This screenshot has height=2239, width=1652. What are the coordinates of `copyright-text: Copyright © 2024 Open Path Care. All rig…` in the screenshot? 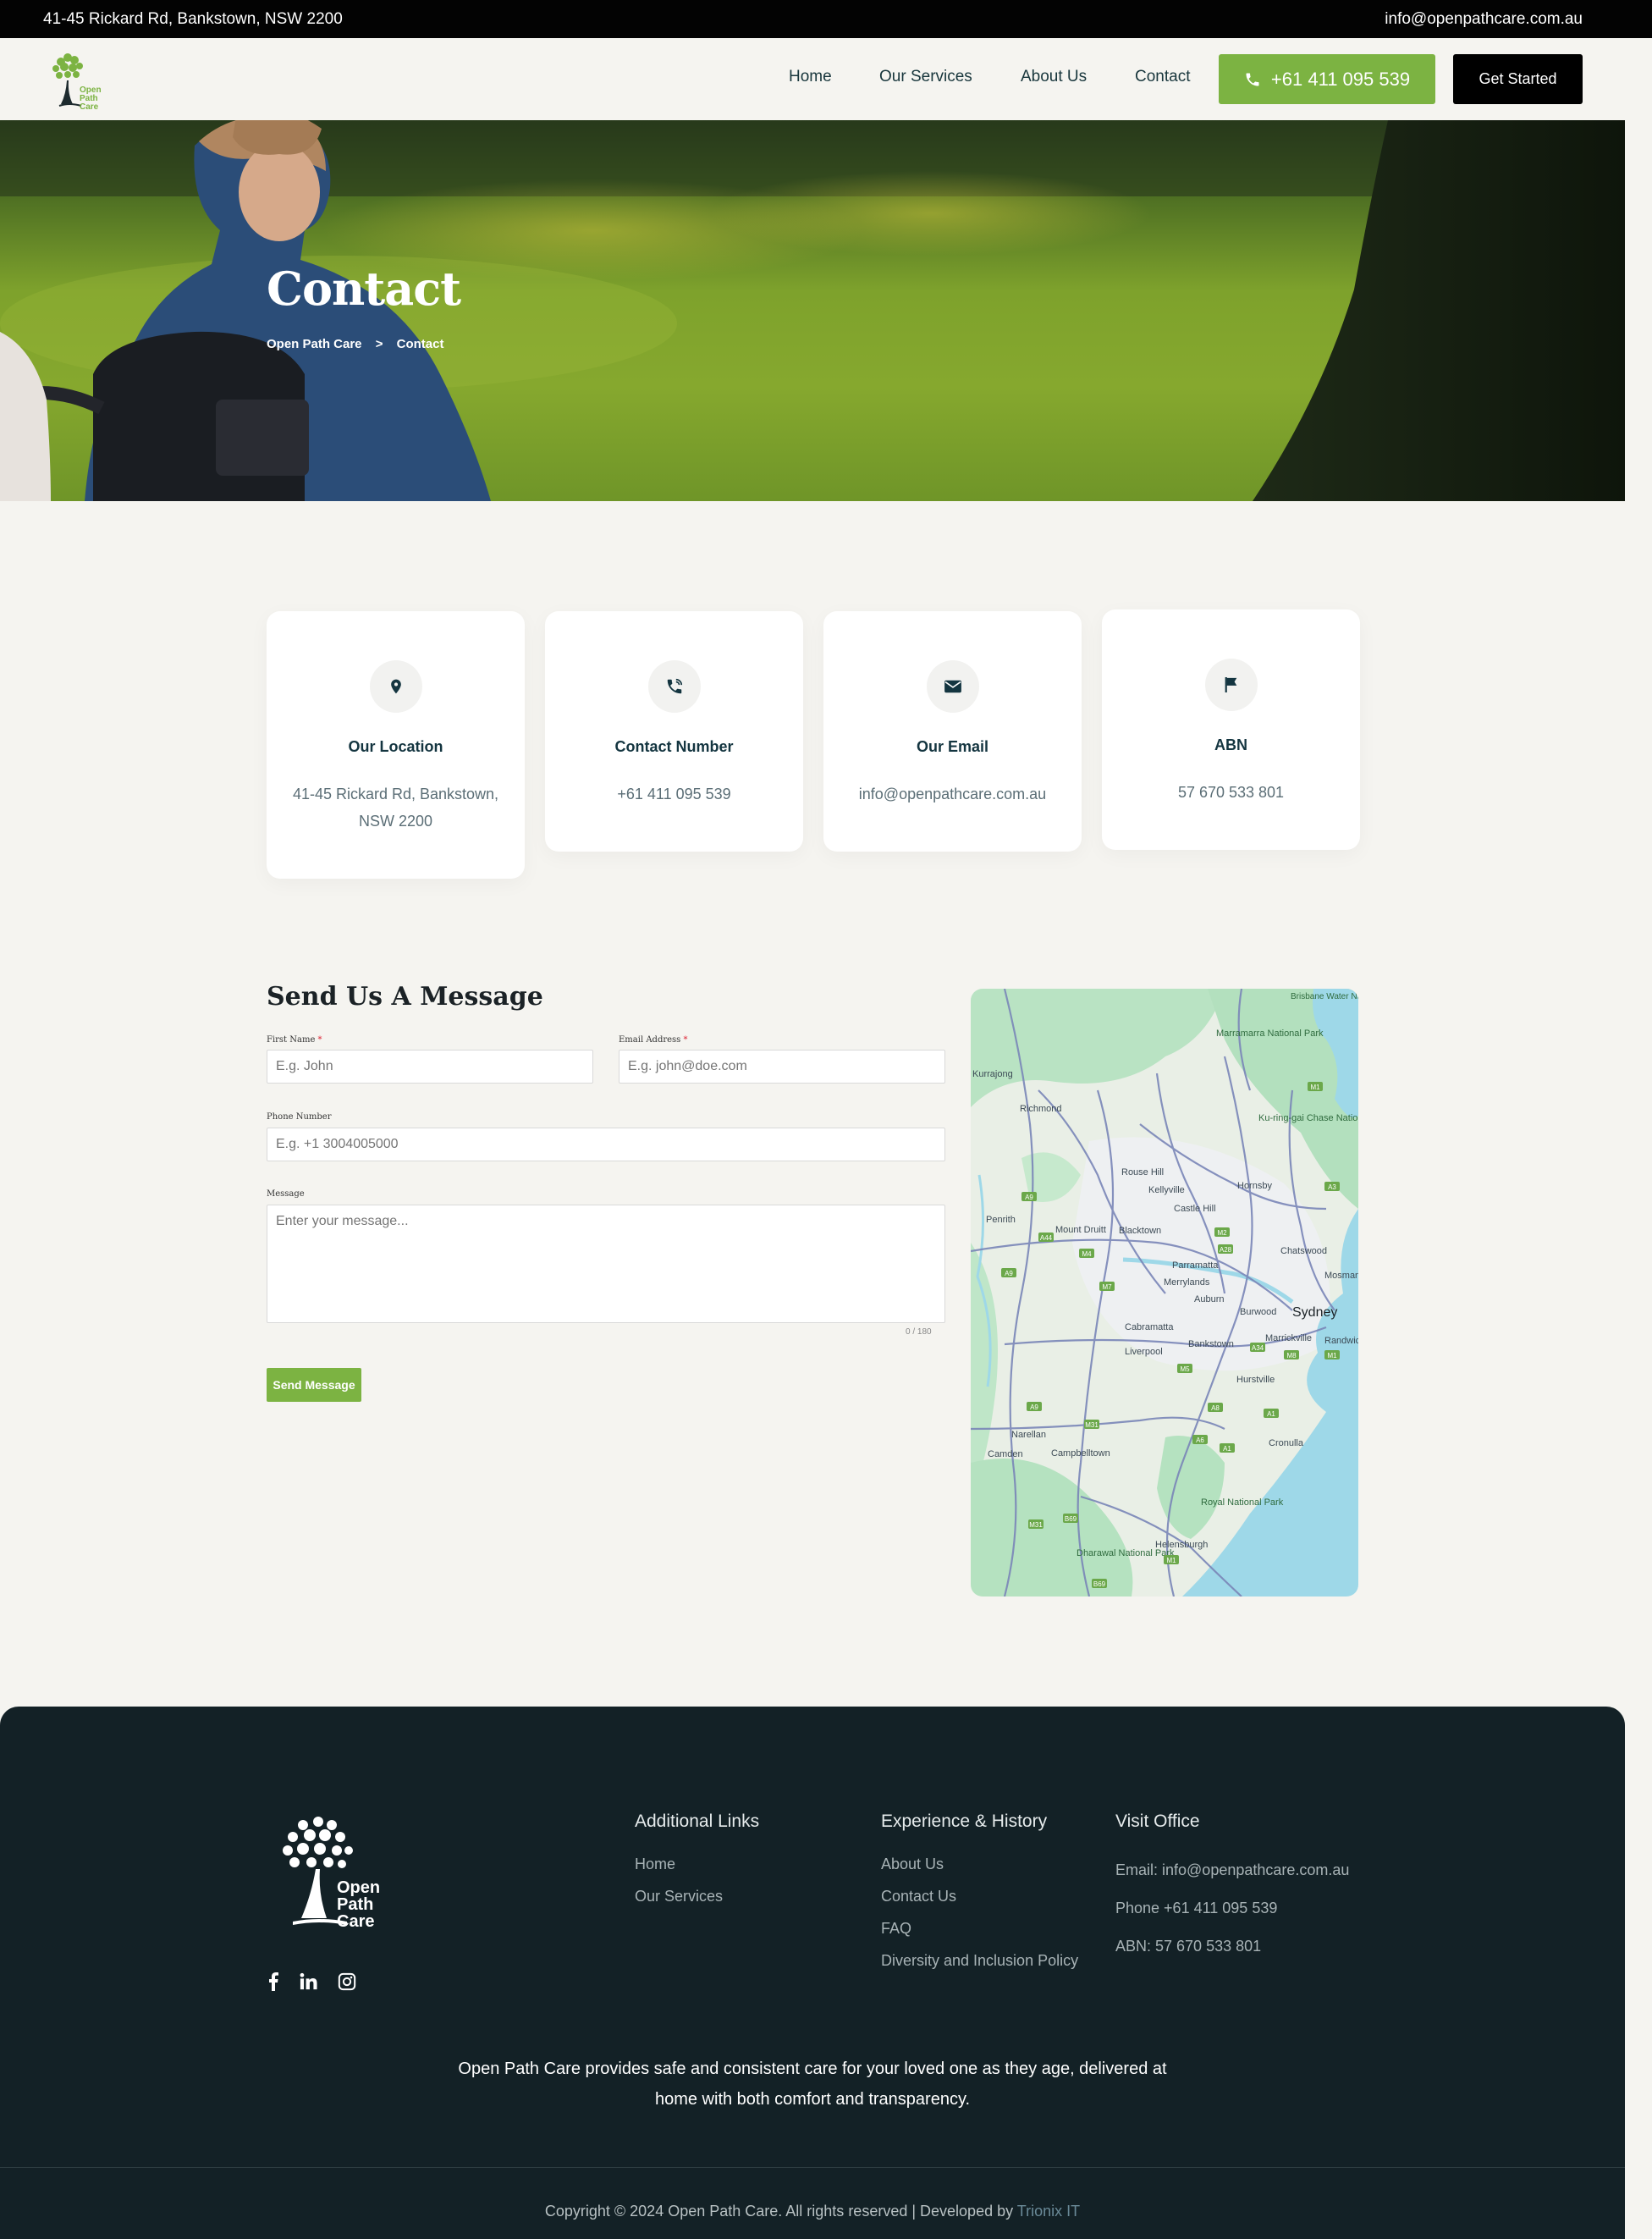 It's located at (780, 2211).